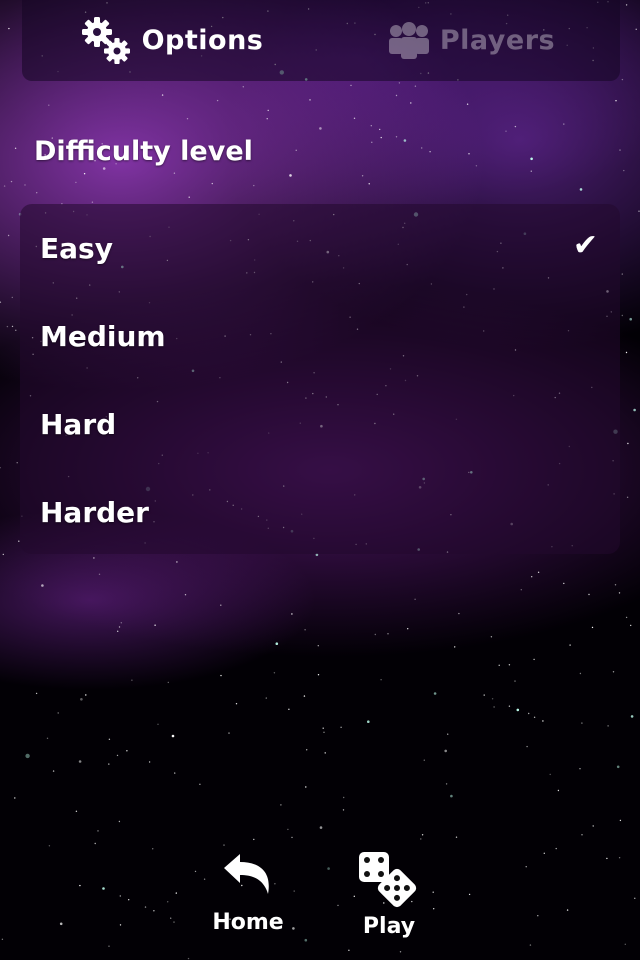 The width and height of the screenshot is (640, 960). Describe the element at coordinates (320, 248) in the screenshot. I see `difficulty-option-easy: Easy ✔` at that location.